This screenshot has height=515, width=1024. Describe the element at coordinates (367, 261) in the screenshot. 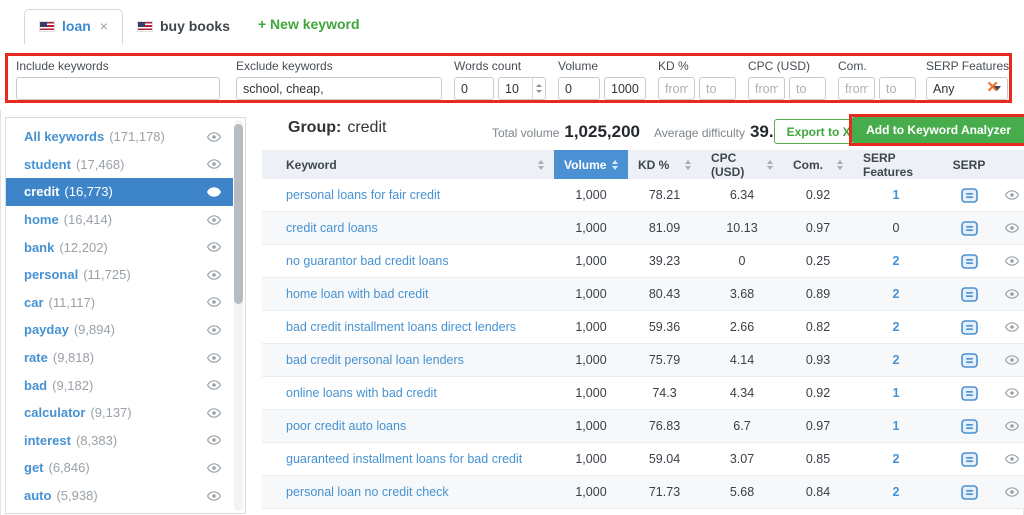

I see `keyword-link: no guarantor bad credit loans` at that location.